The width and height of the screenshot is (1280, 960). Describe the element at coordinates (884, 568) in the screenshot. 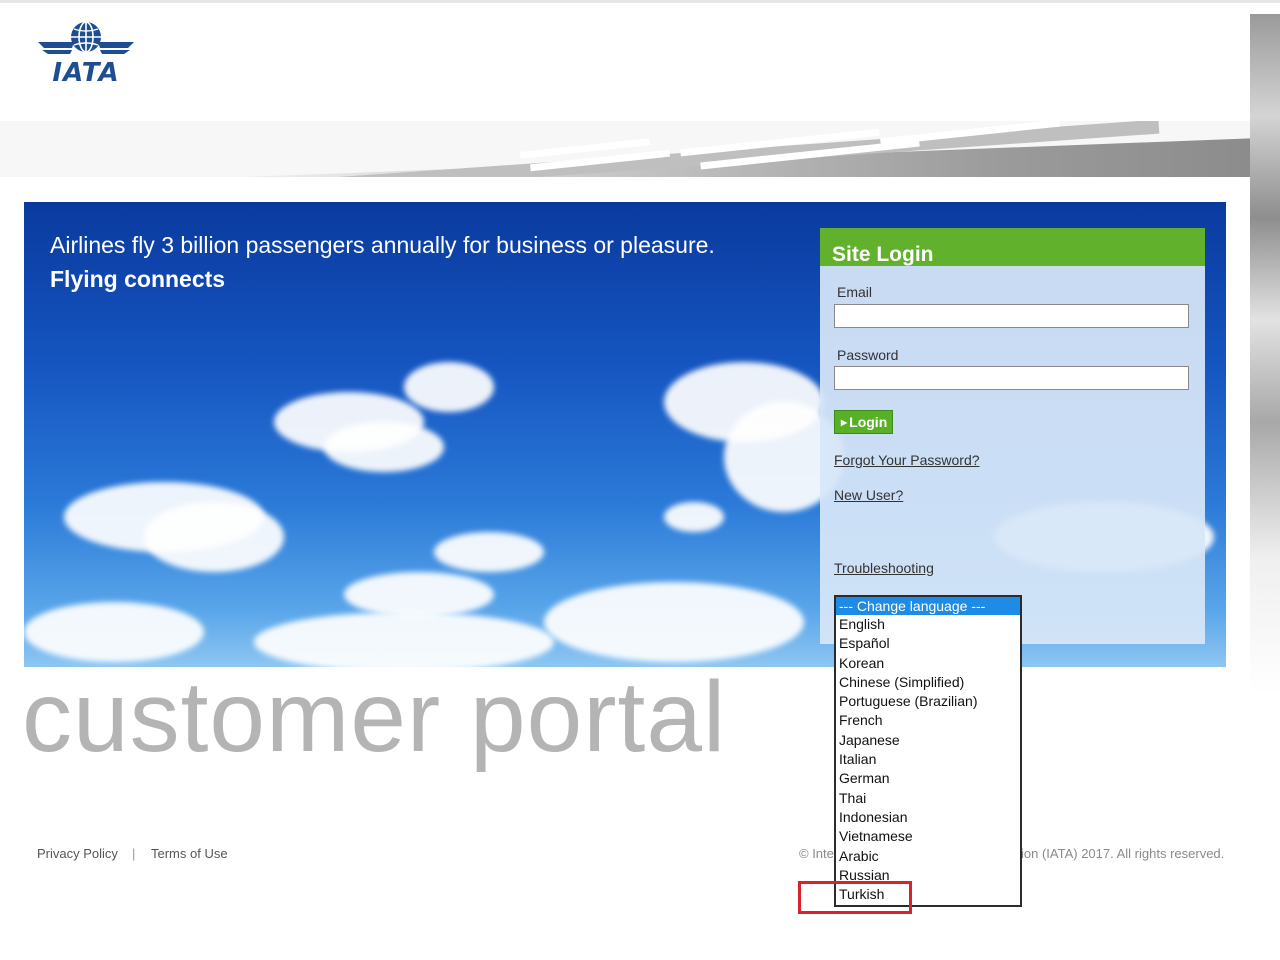

I see `troubleshooting-link: Troubleshooting` at that location.